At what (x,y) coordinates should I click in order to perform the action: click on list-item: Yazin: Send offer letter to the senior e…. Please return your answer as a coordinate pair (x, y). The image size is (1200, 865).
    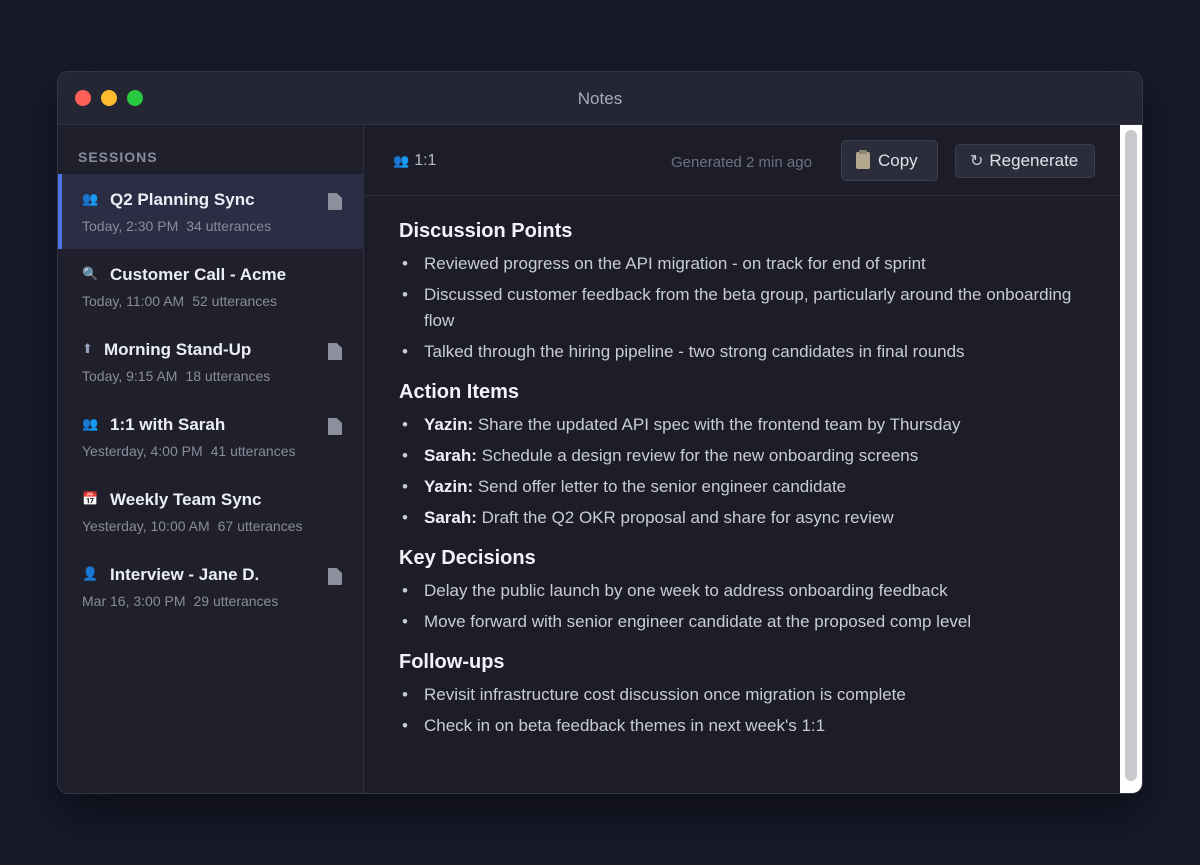
    Looking at the image, I should click on (749, 487).